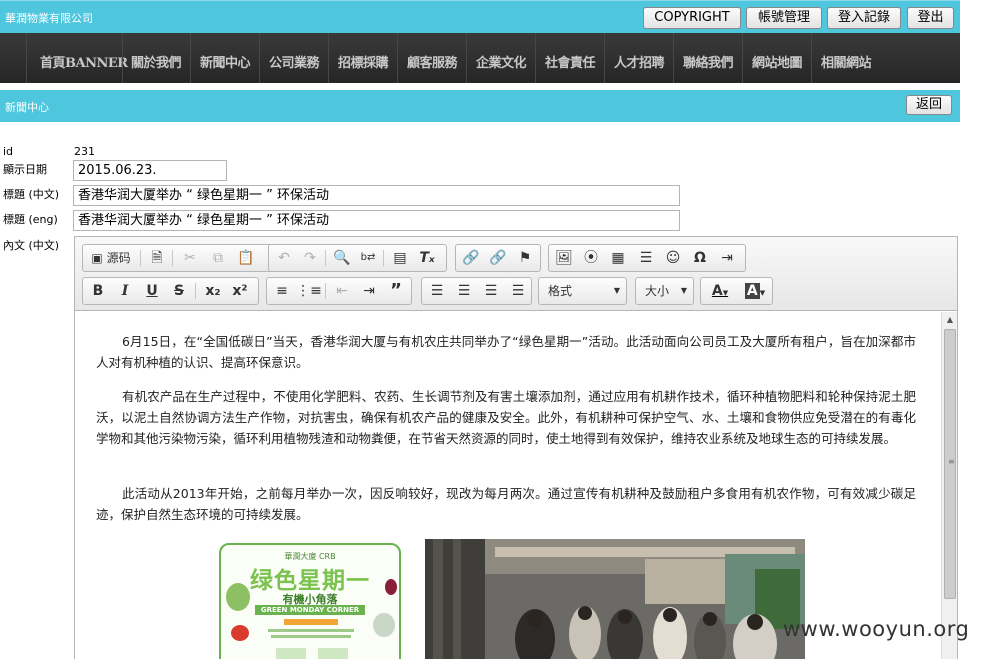  I want to click on page-break-icon: ⇥, so click(727, 258).